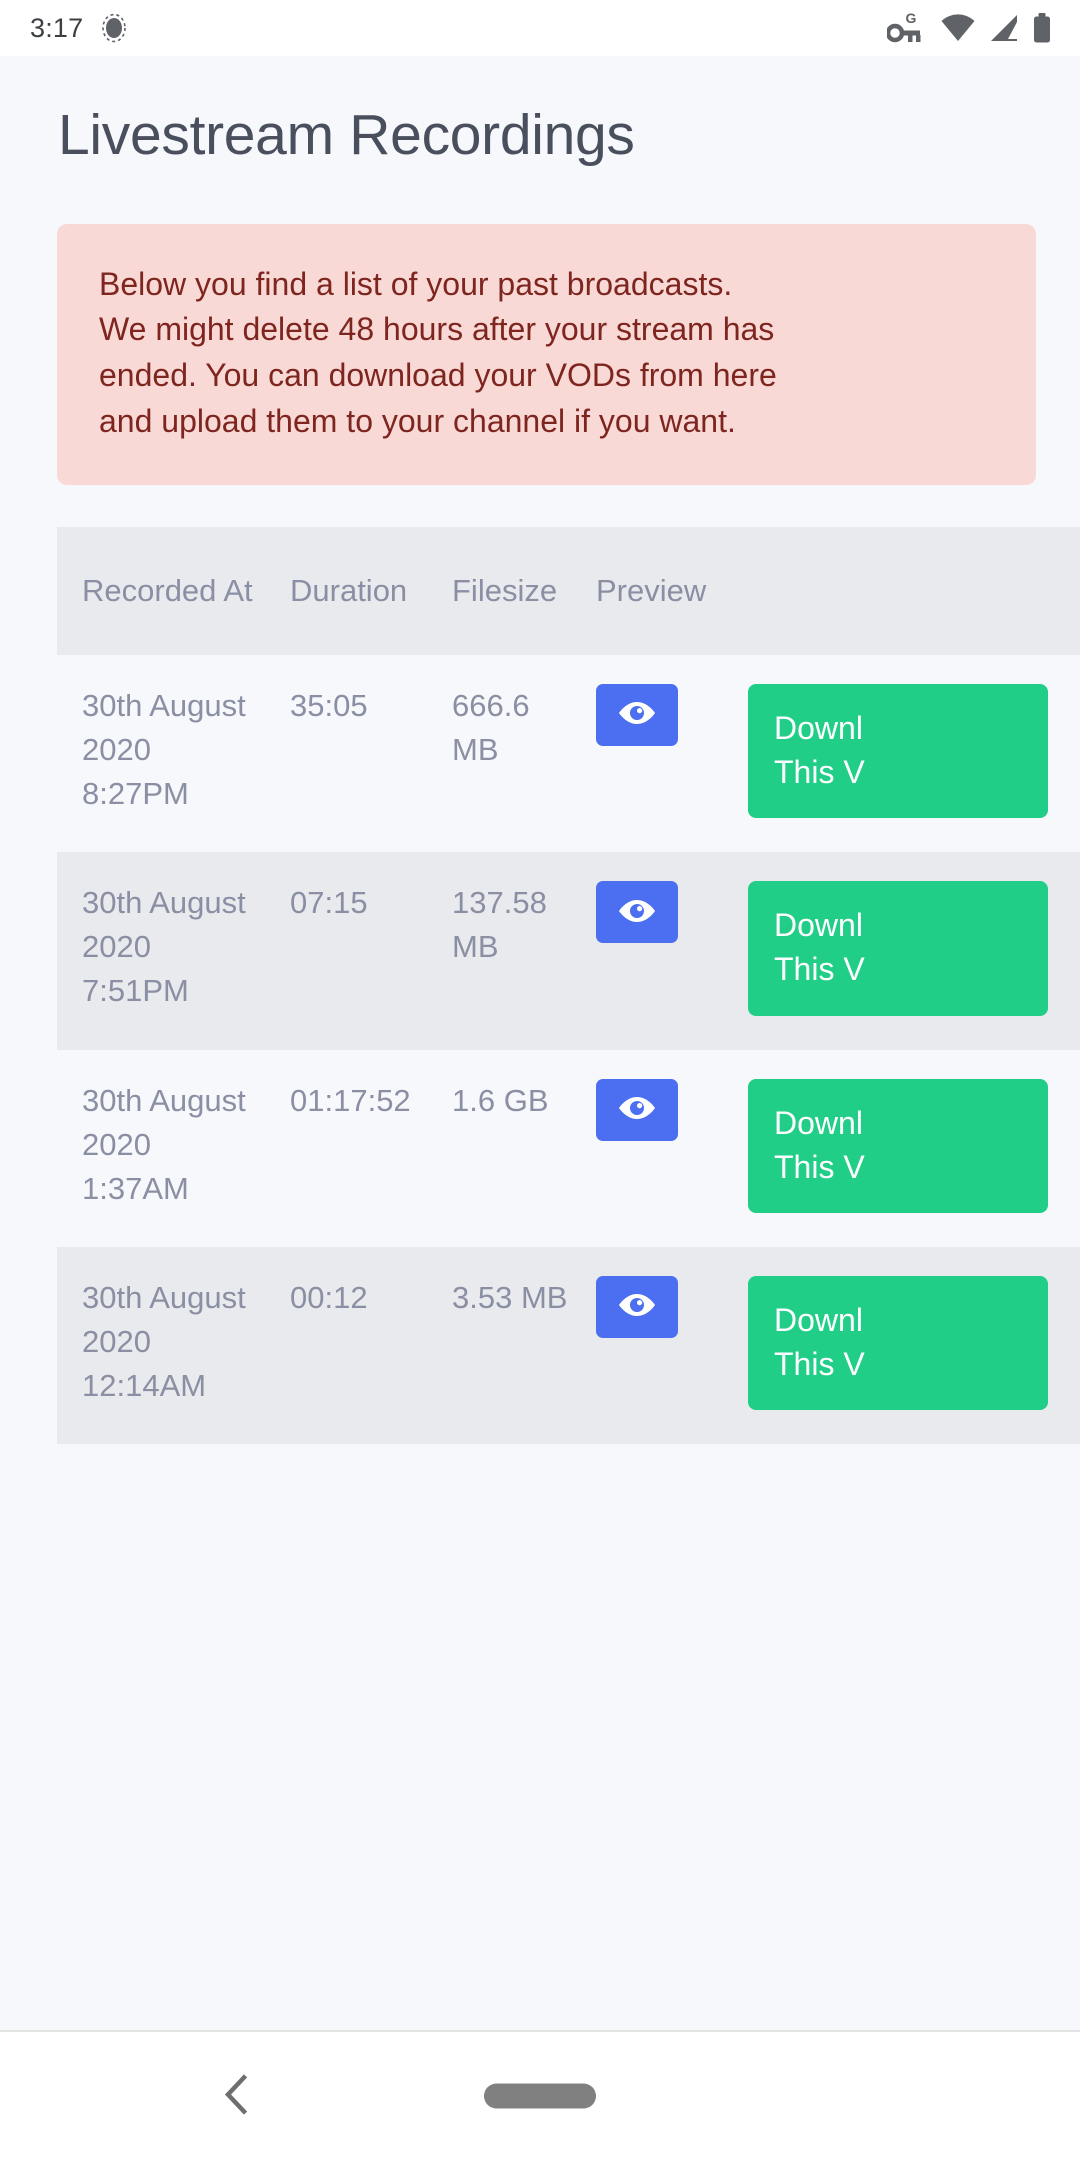  Describe the element at coordinates (161, 753) in the screenshot. I see `cell-recorded-at: 30th August 2020 8:27PM` at that location.